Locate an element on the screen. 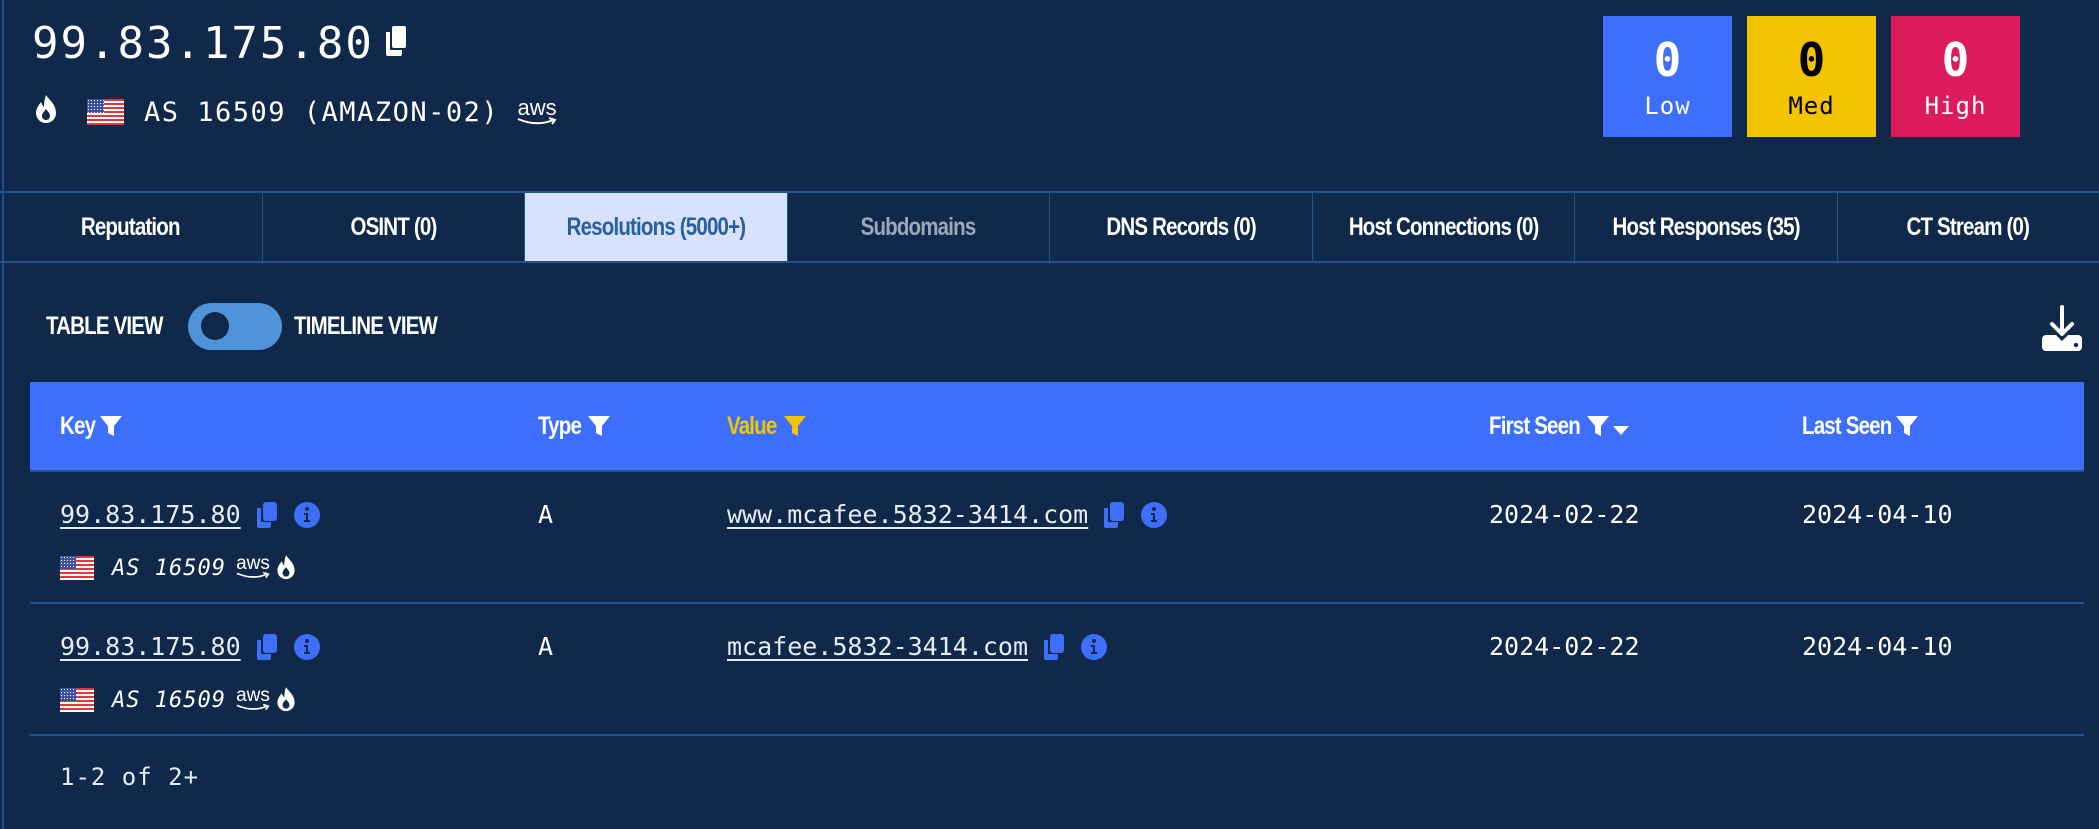 The image size is (2099, 829). tab-ct-stream: CT Stream (0) is located at coordinates (1968, 227).